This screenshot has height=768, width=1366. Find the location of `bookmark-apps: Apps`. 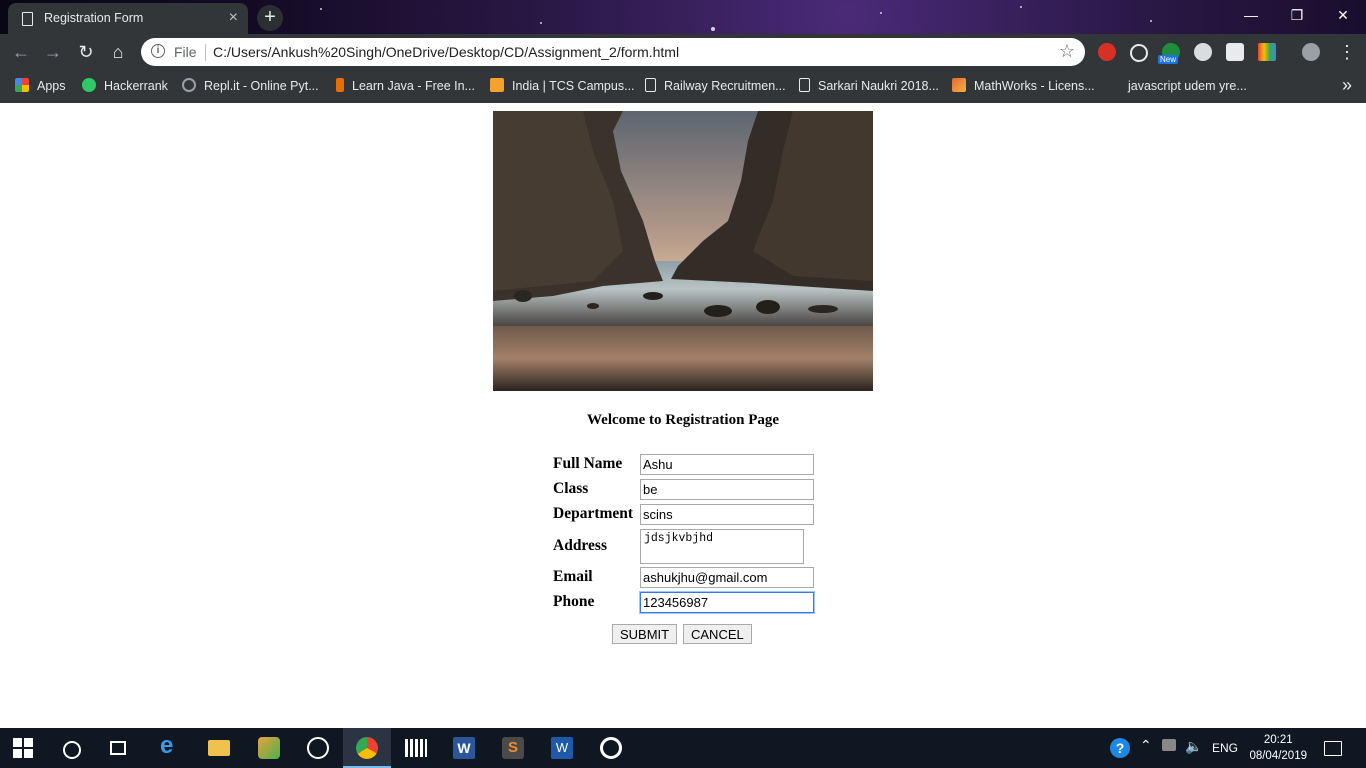

bookmark-apps: Apps is located at coordinates (40, 85).